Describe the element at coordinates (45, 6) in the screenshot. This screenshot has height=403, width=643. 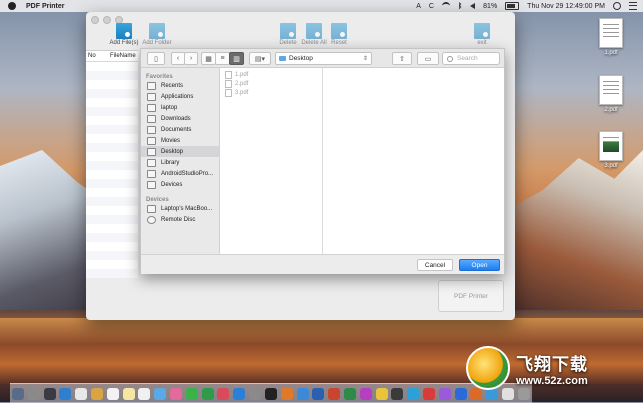
I see `app-menu-name: PDF Printer` at that location.